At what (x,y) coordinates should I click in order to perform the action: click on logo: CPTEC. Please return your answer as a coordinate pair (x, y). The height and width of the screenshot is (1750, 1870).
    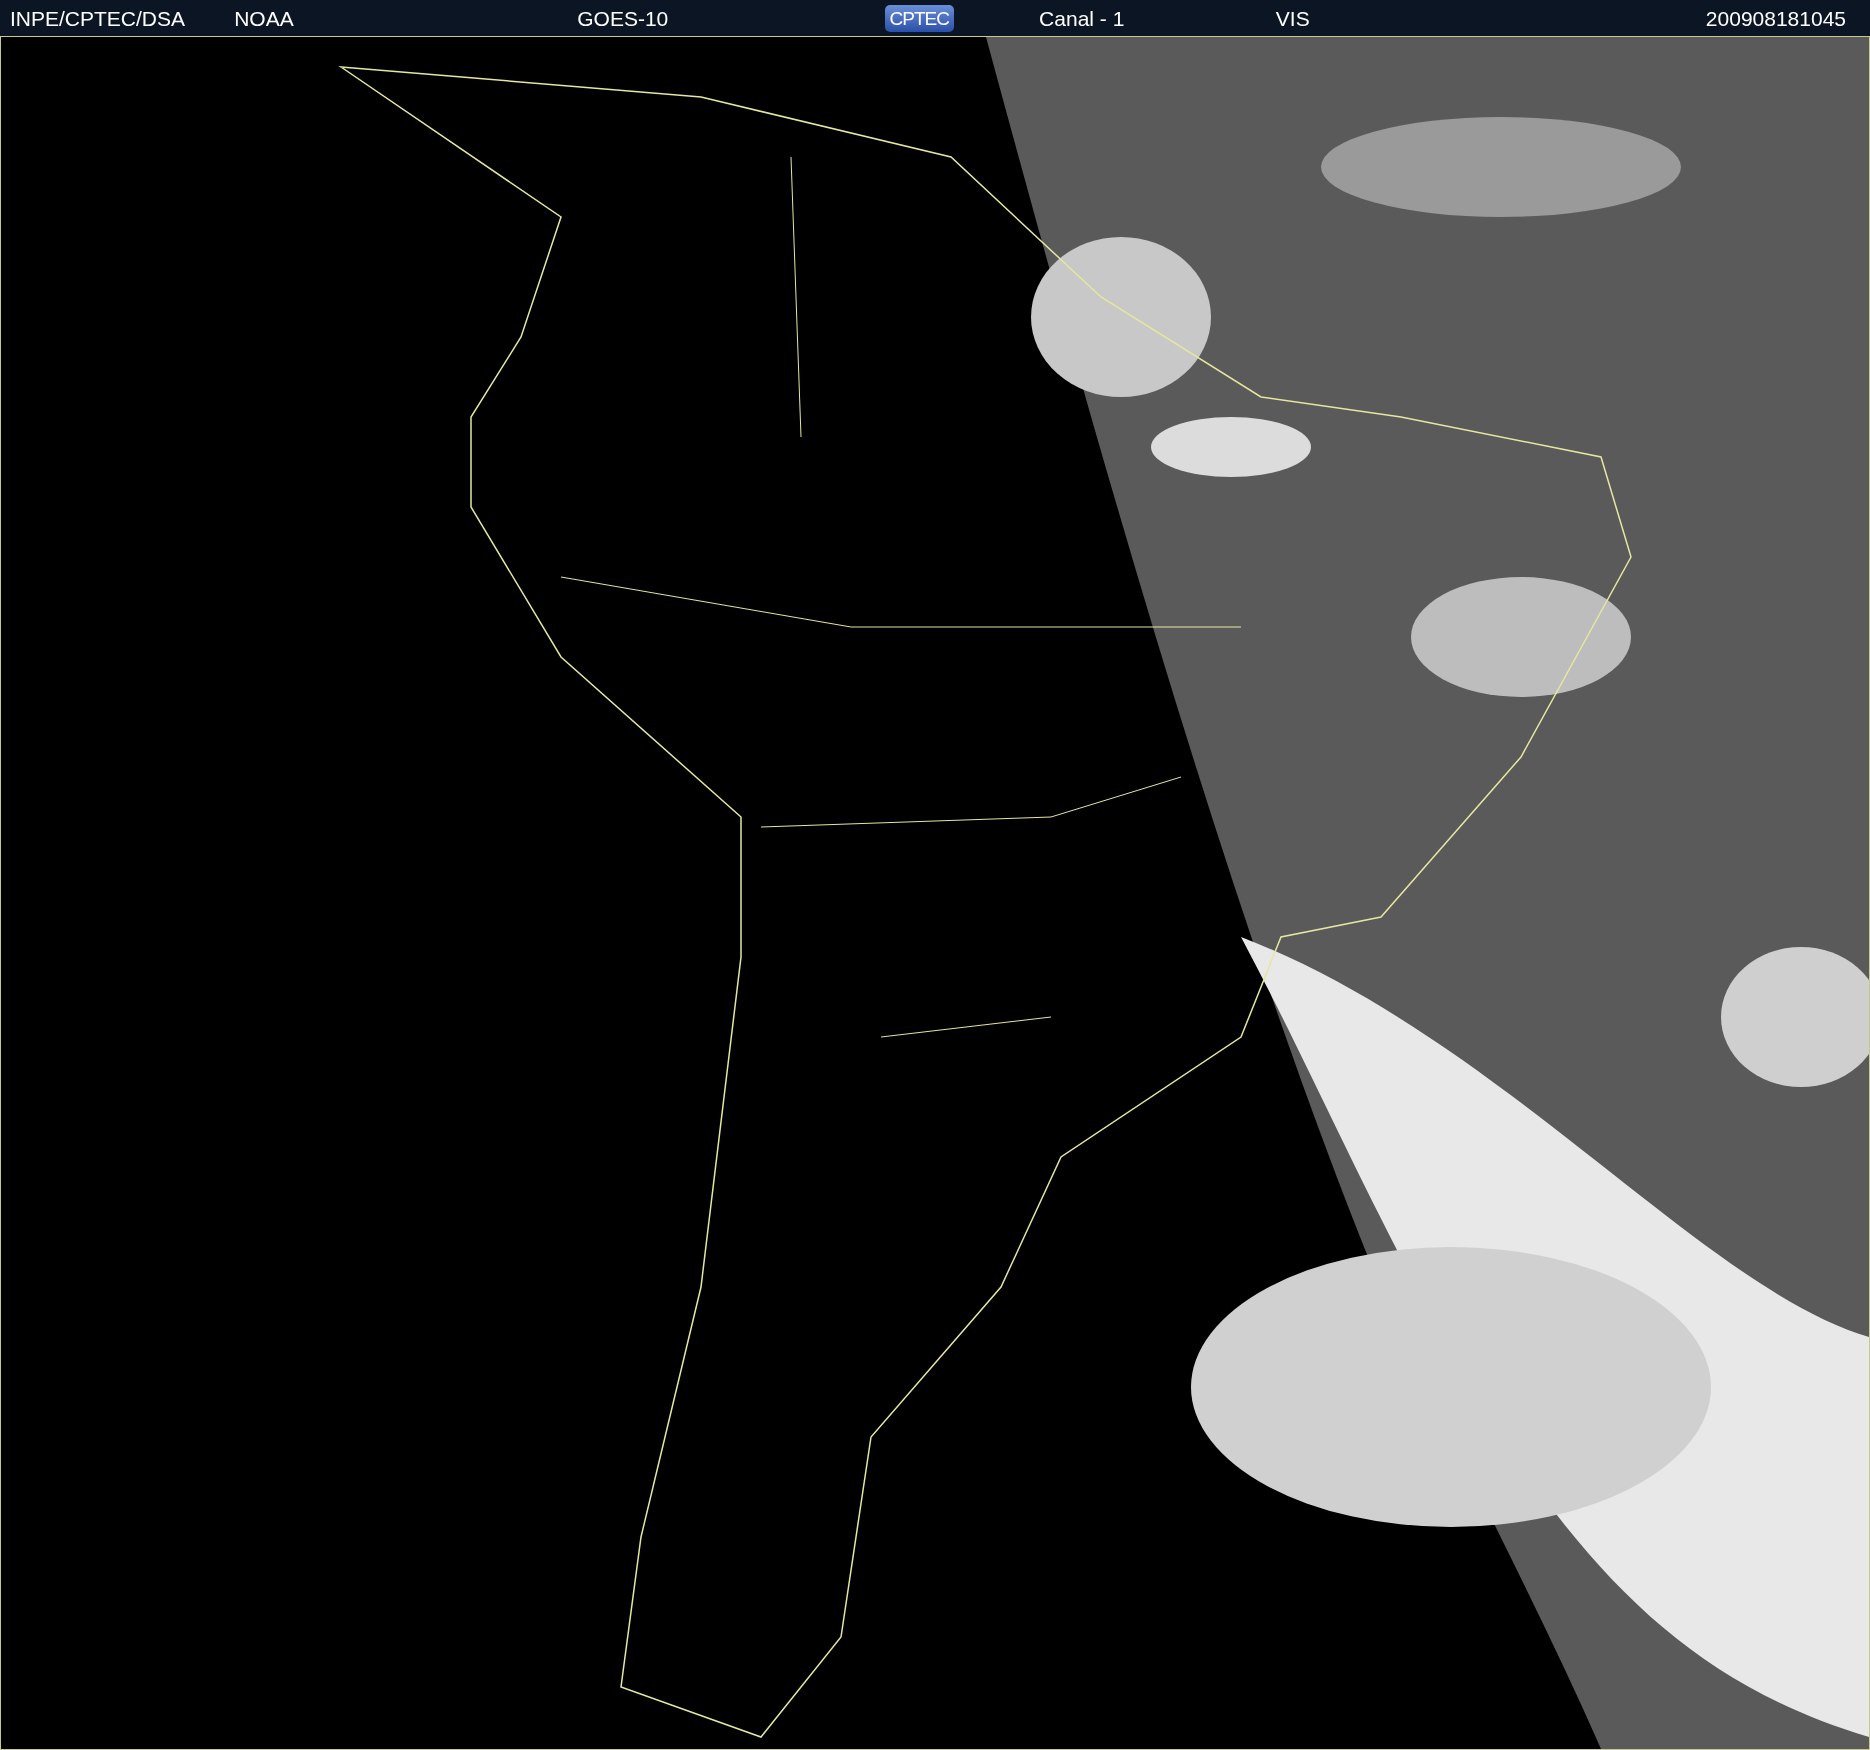
    Looking at the image, I should click on (919, 18).